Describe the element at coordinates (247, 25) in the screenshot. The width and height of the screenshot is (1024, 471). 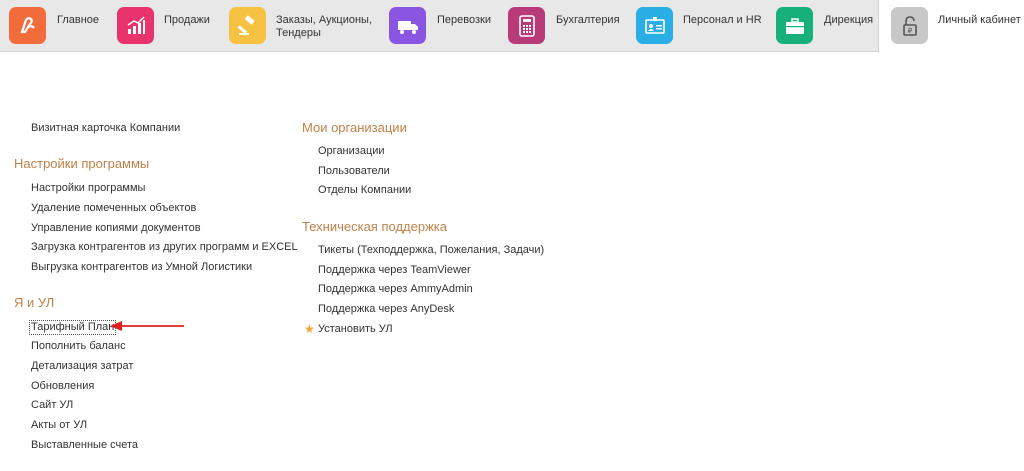
I see `gavel-icon` at that location.